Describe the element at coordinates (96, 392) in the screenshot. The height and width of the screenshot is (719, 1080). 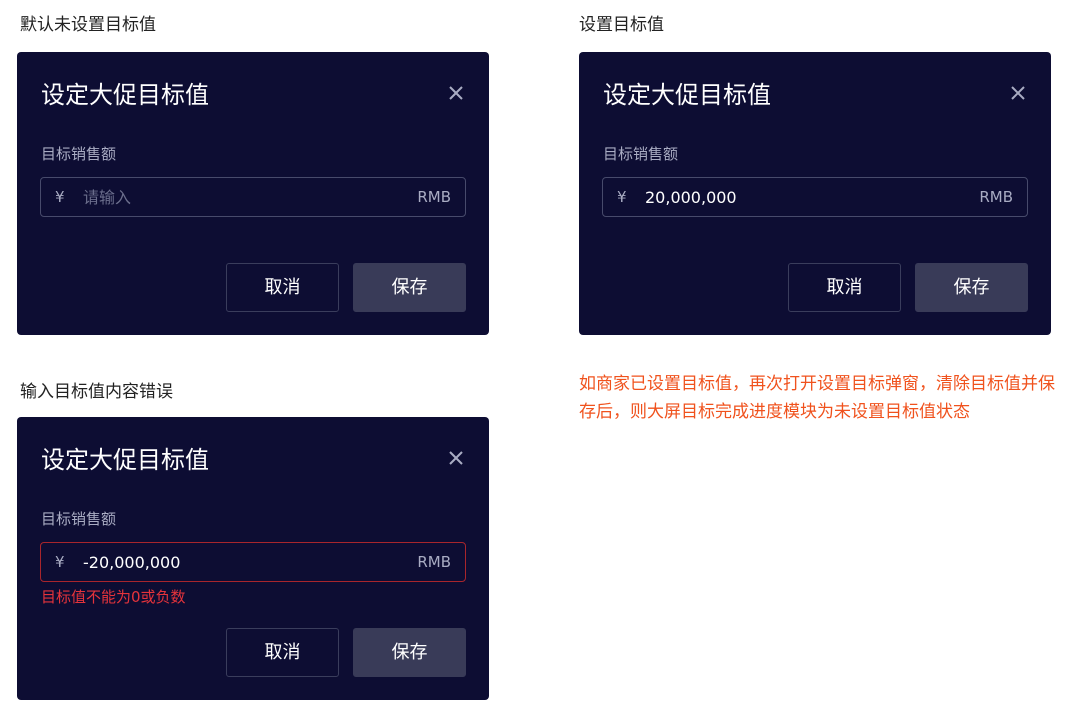
I see `caption-input-error: 输入目标值内容错误` at that location.